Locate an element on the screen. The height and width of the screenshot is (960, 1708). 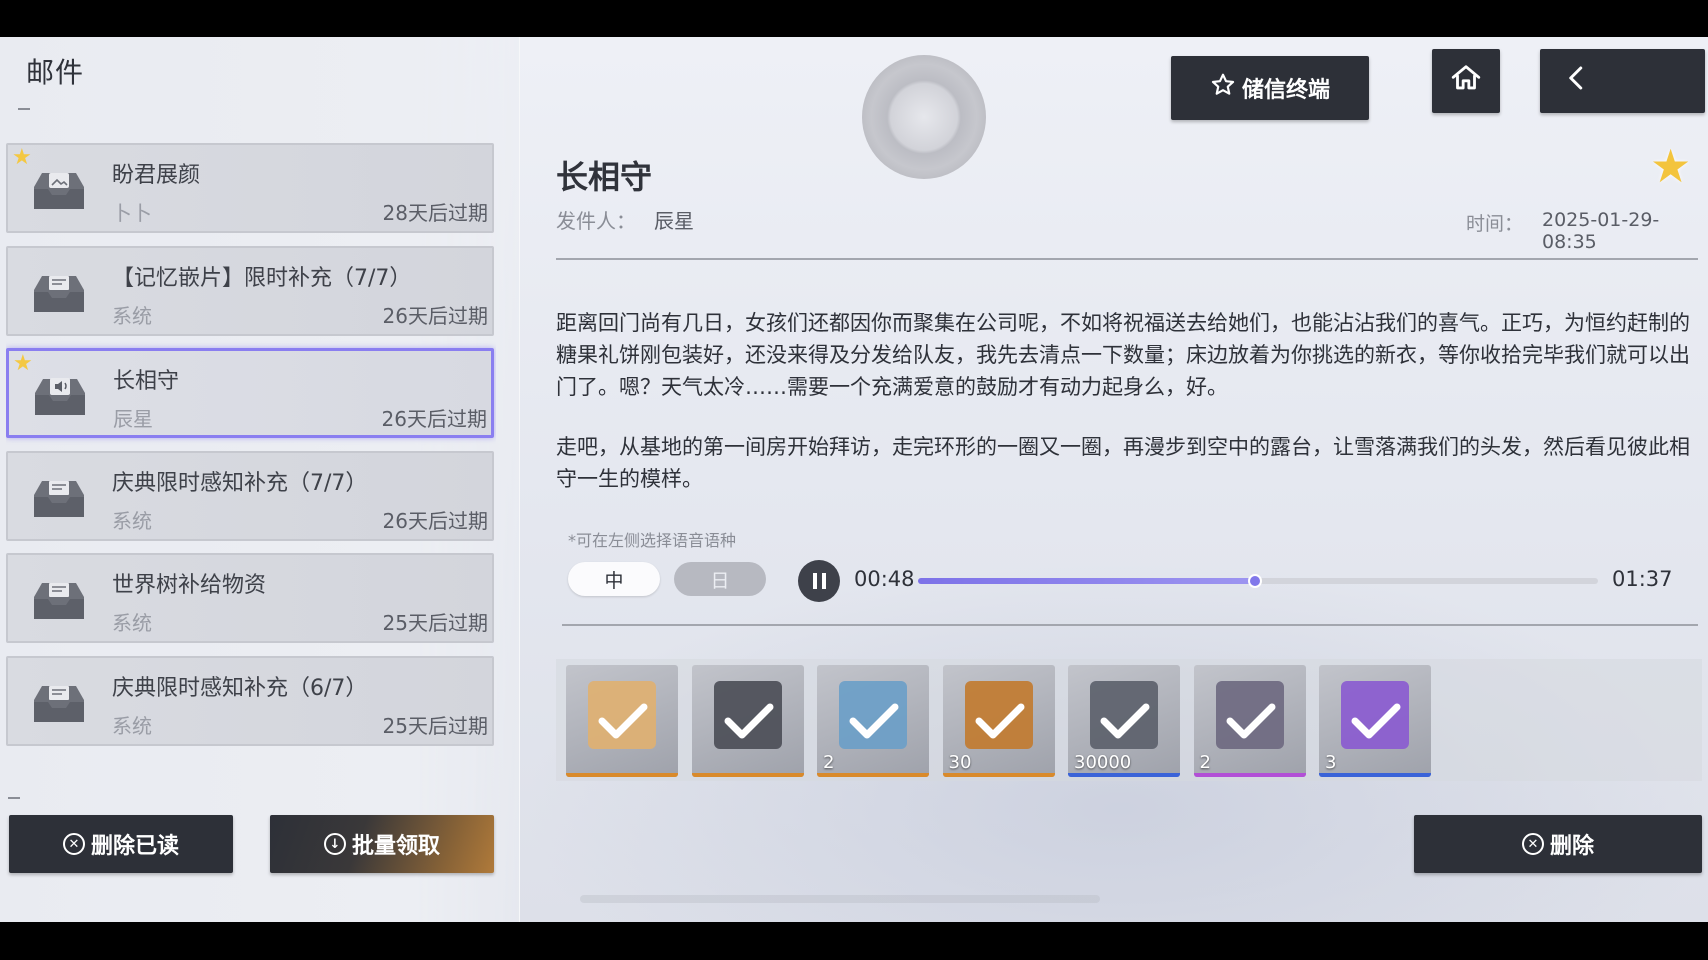
current-time: 00:48 is located at coordinates (884, 579).